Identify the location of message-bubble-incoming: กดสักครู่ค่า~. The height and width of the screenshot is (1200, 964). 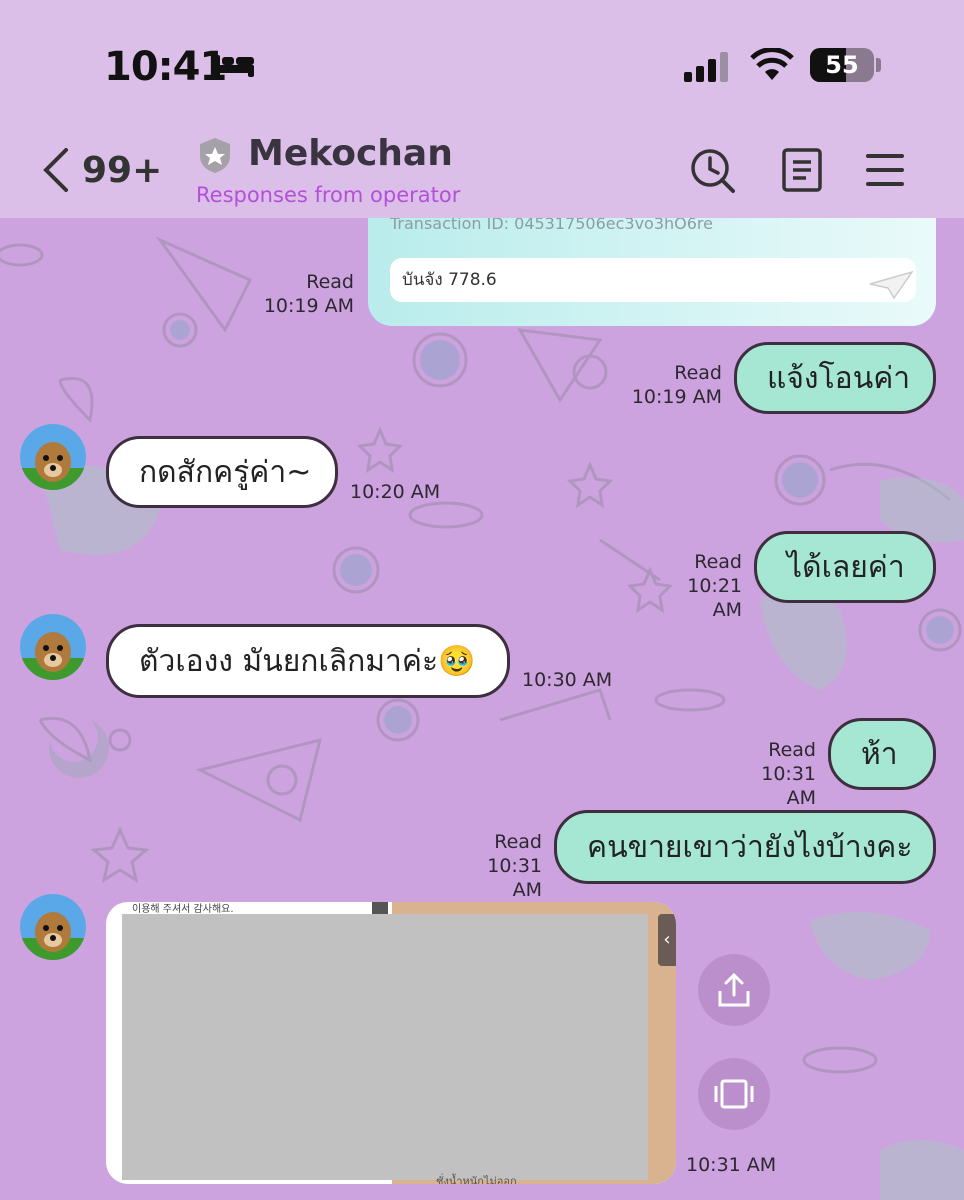
(222, 472).